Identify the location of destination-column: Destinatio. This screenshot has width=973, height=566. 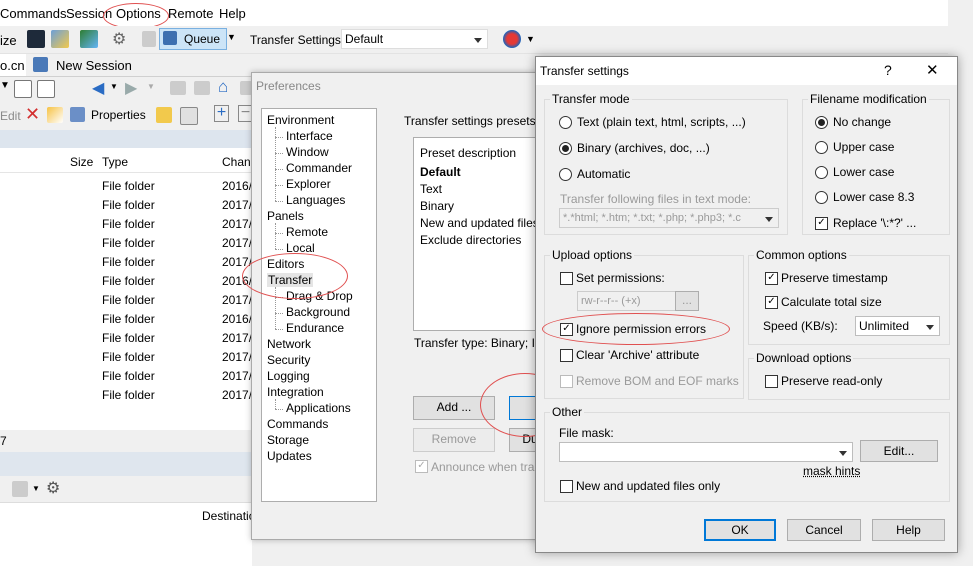
(228, 516).